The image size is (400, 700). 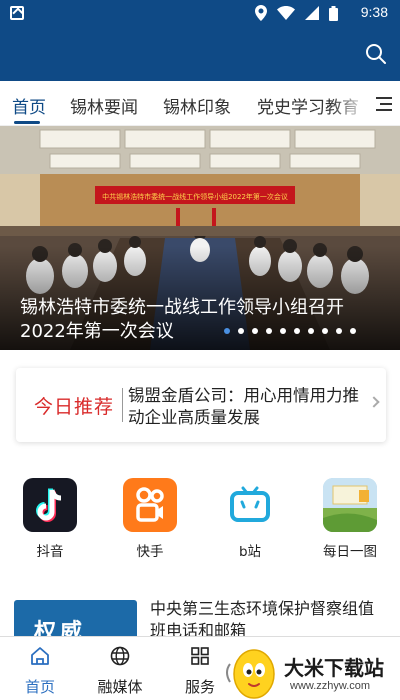 I want to click on wifi-icon, so click(x=286, y=13).